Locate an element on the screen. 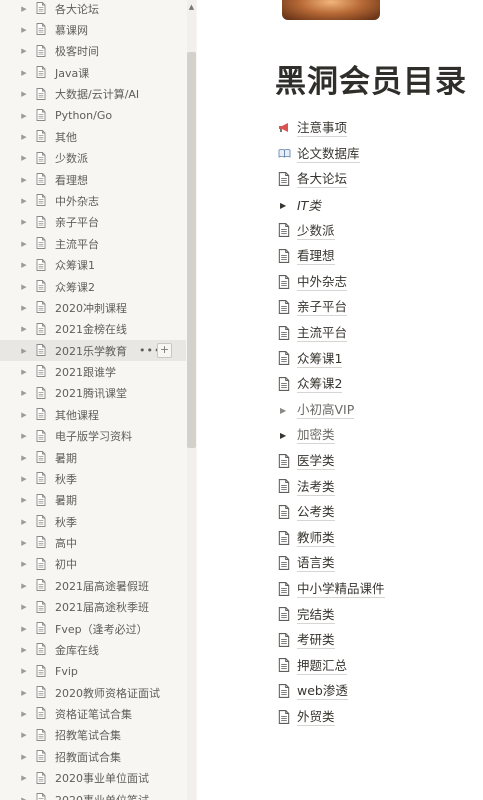  content-page-link: 少数派 is located at coordinates (376, 231).